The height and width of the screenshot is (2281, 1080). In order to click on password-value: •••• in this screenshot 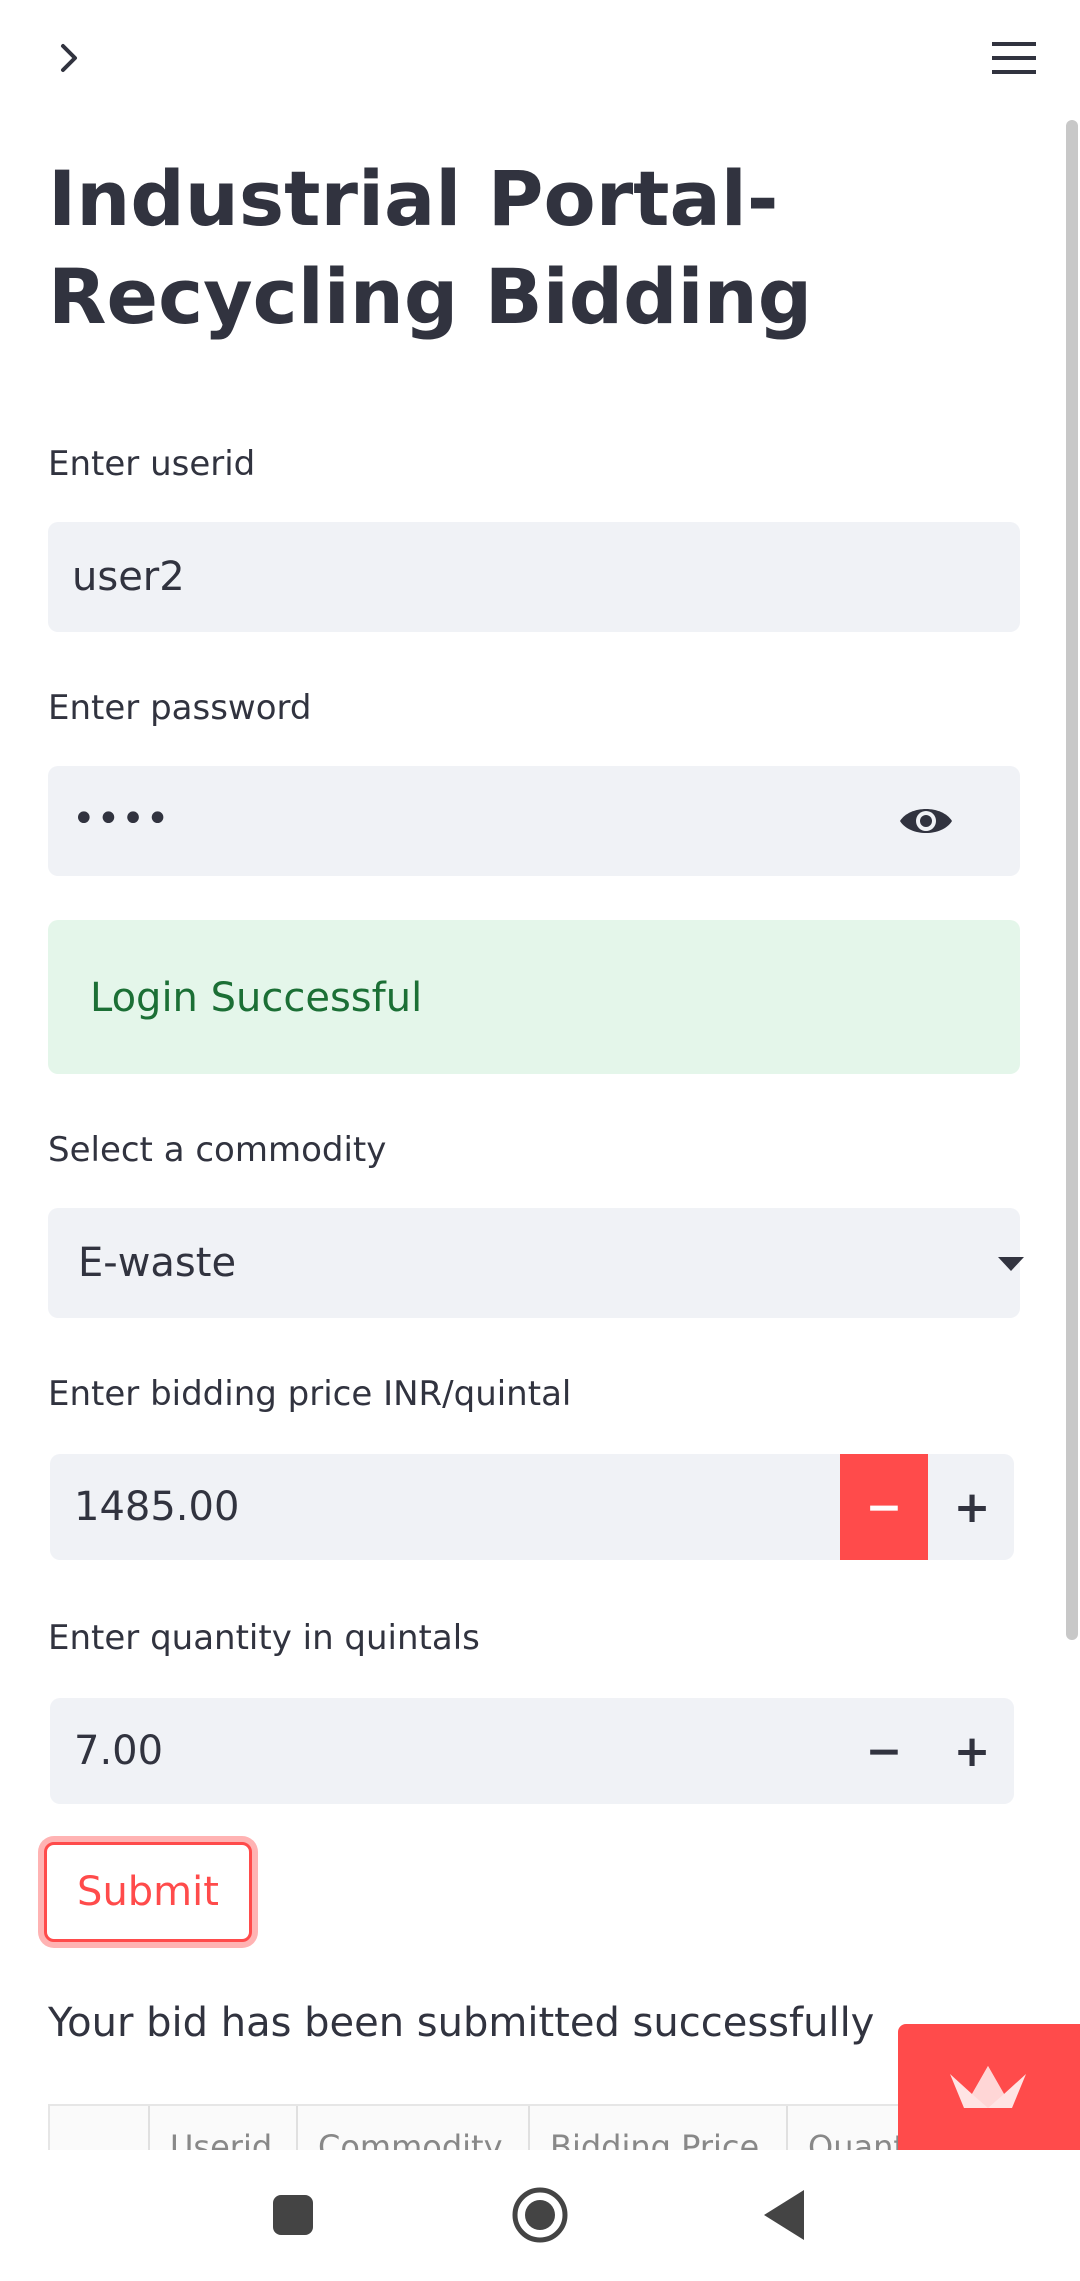, I will do `click(121, 819)`.